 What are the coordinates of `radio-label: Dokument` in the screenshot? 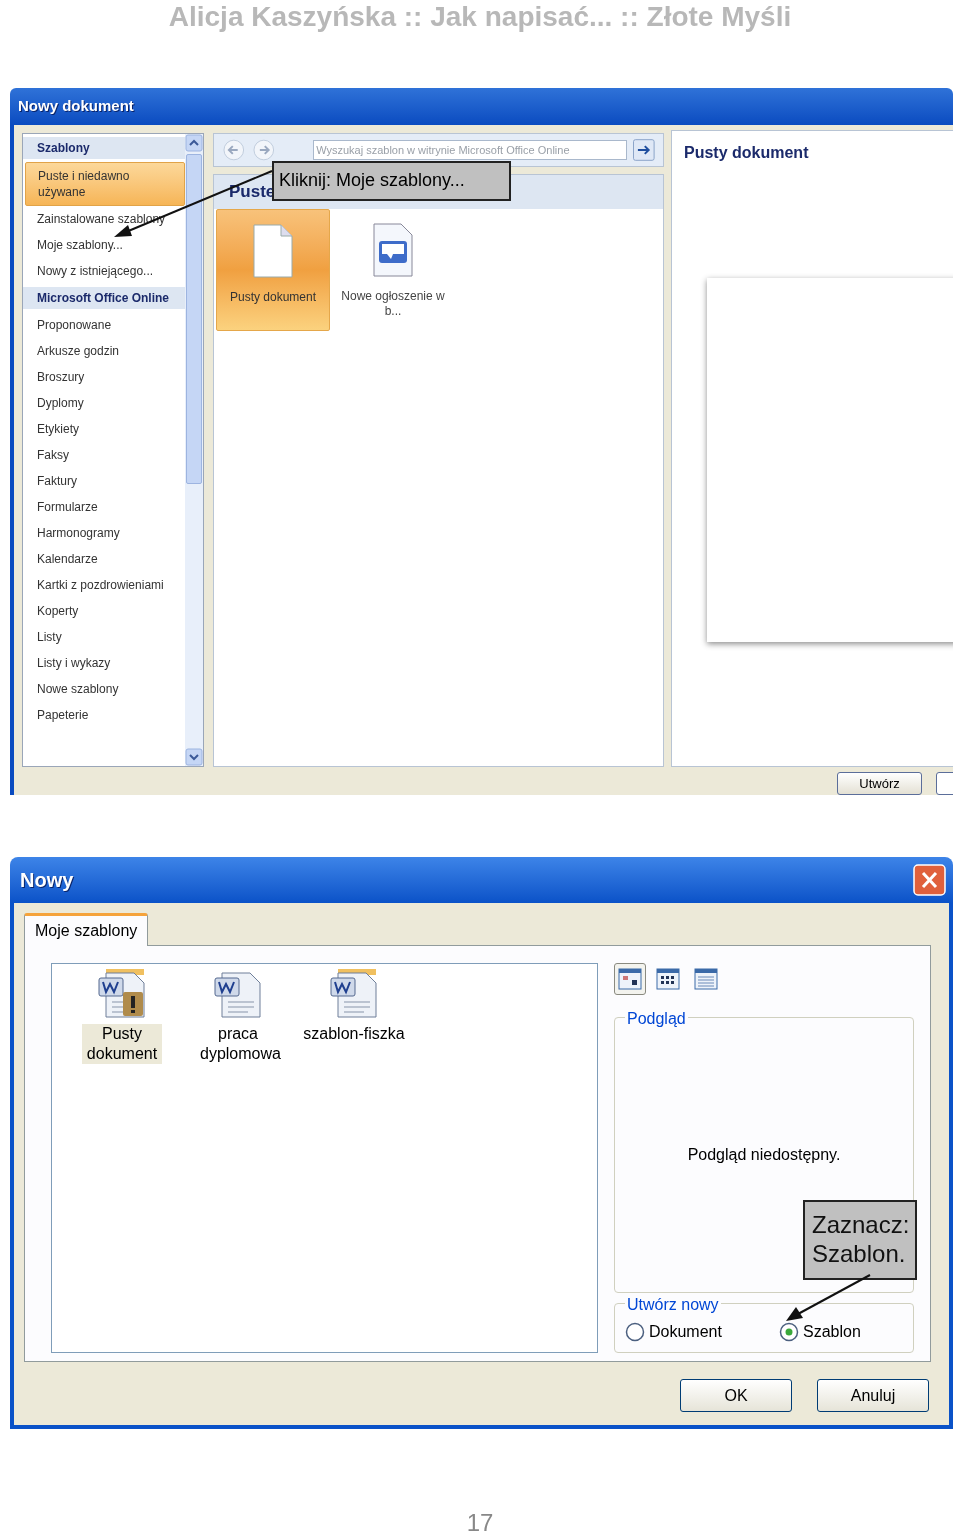 It's located at (685, 1332).